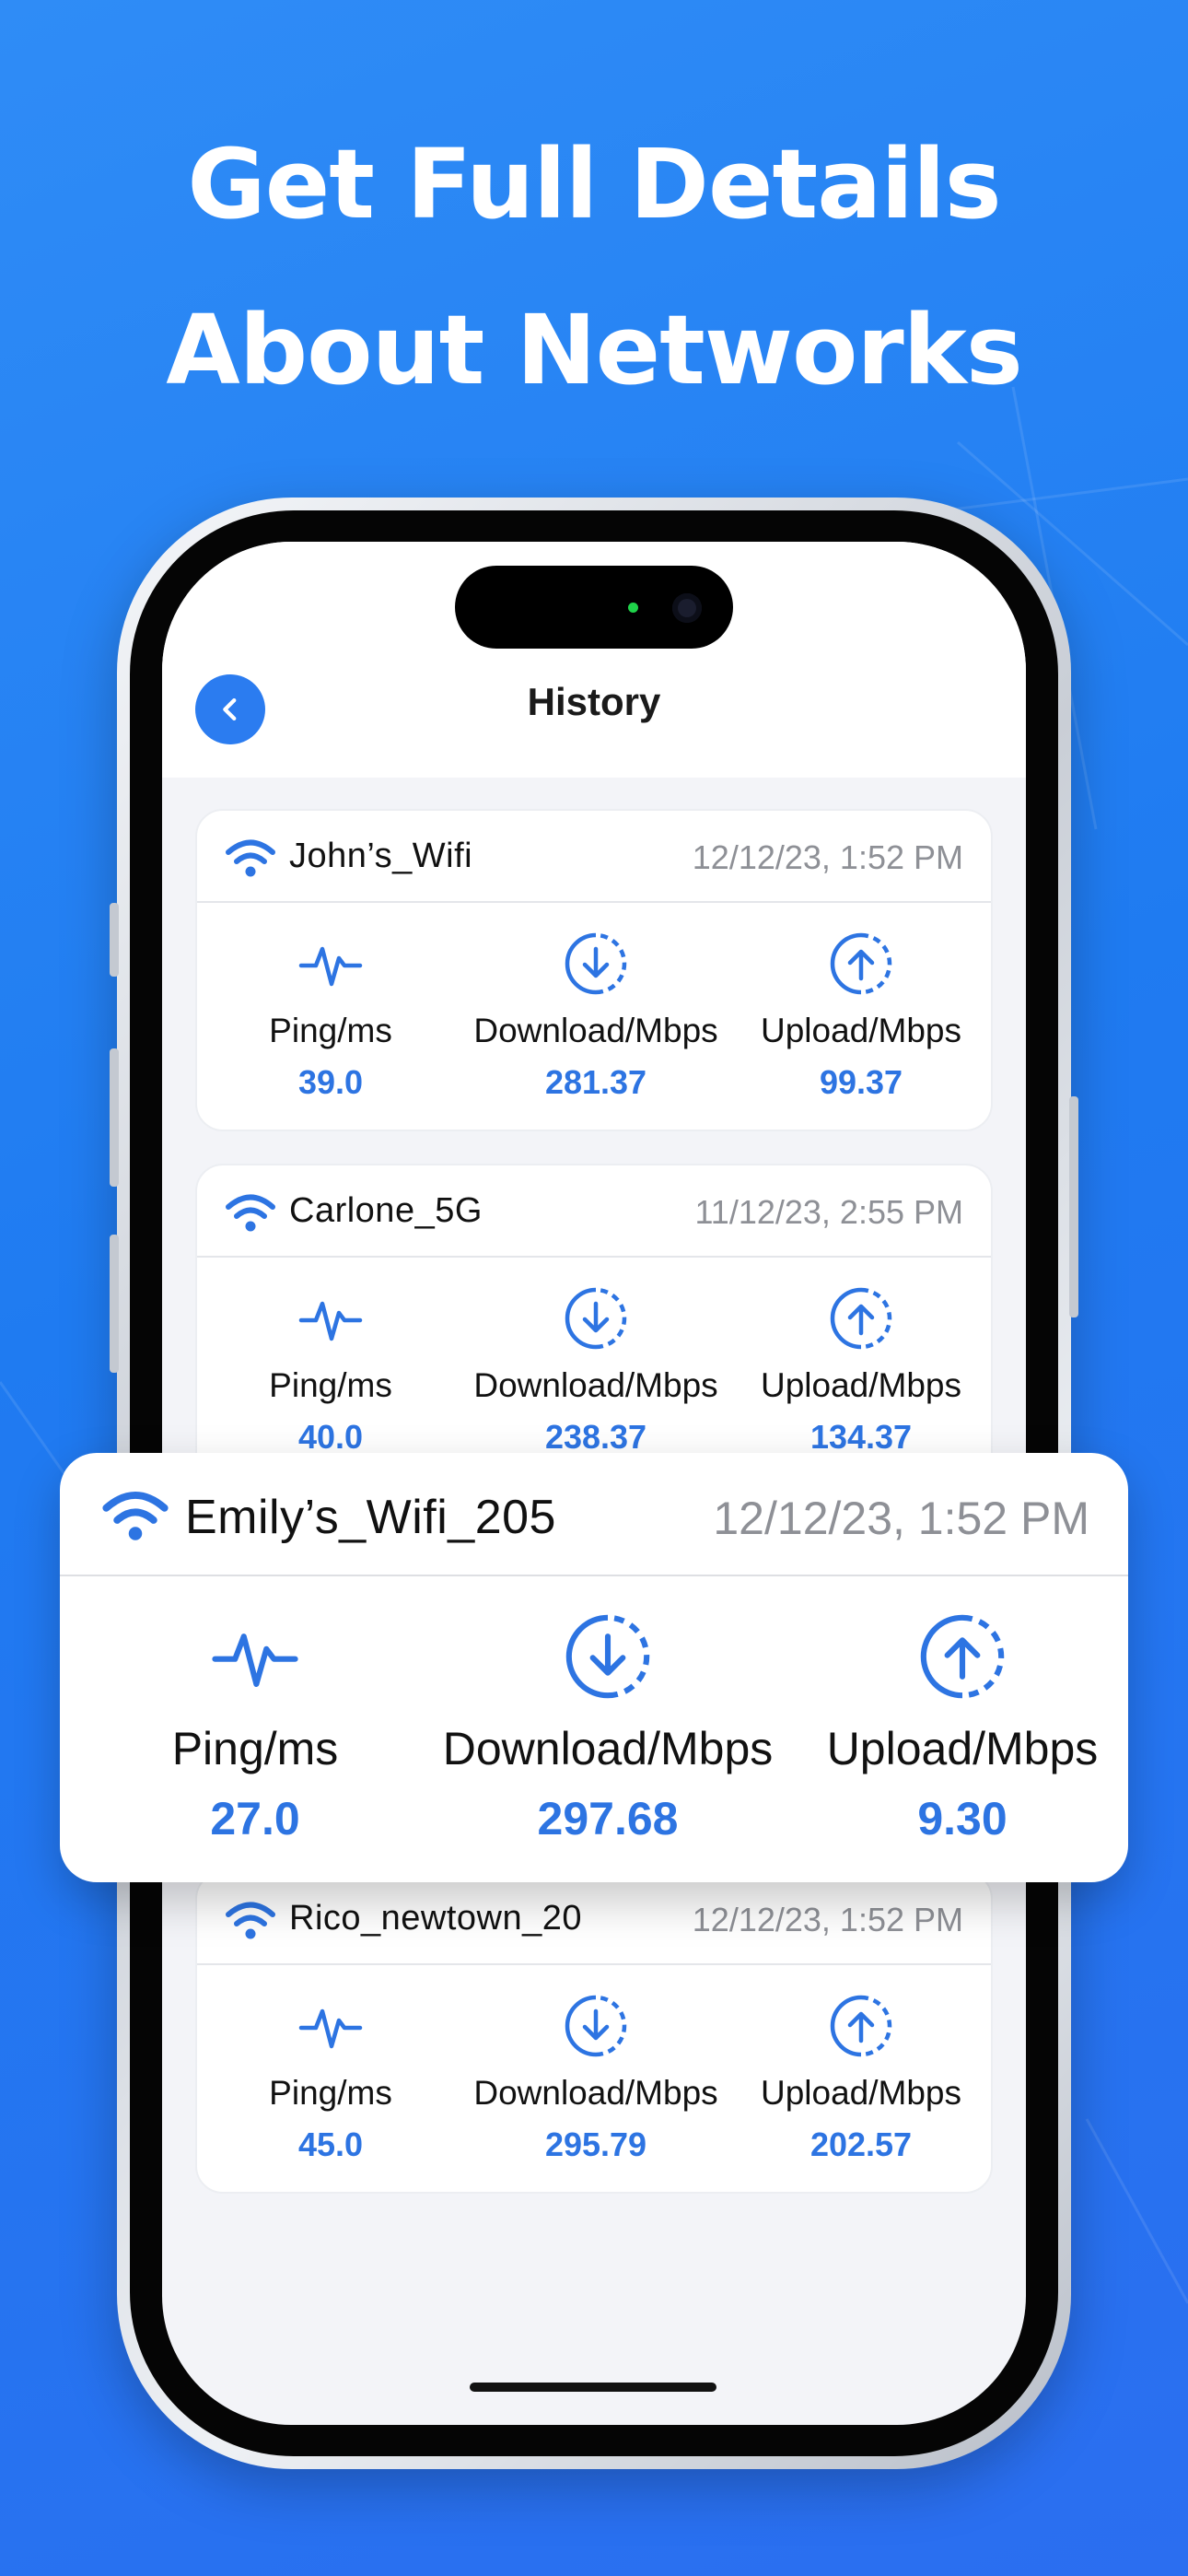  Describe the element at coordinates (114, 1117) in the screenshot. I see `phone-volume-up` at that location.